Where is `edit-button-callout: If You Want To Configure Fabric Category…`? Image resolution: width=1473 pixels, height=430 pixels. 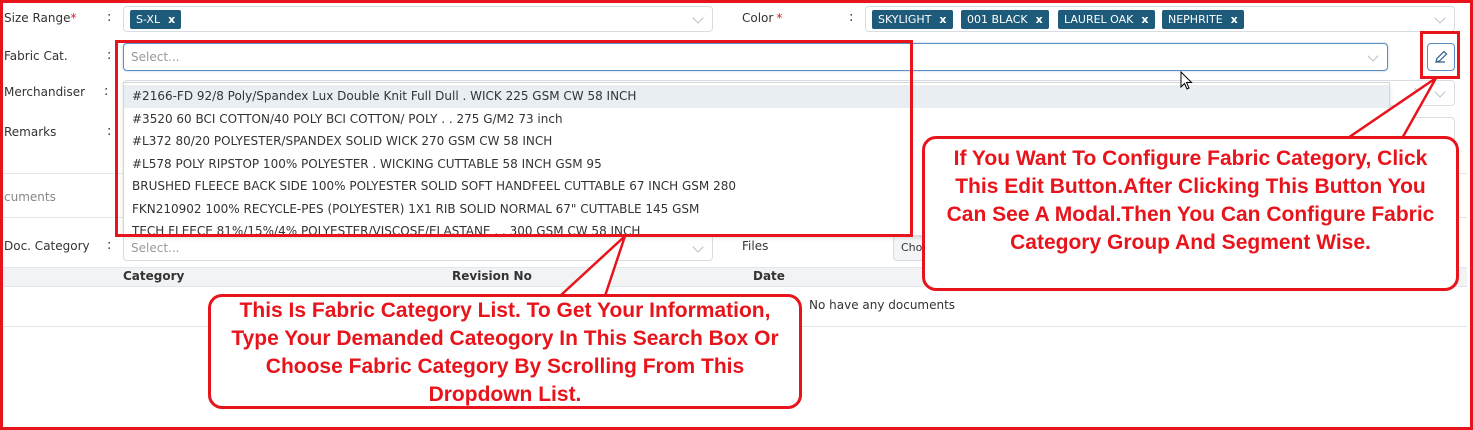 edit-button-callout: If You Want To Configure Fabric Category… is located at coordinates (1190, 213).